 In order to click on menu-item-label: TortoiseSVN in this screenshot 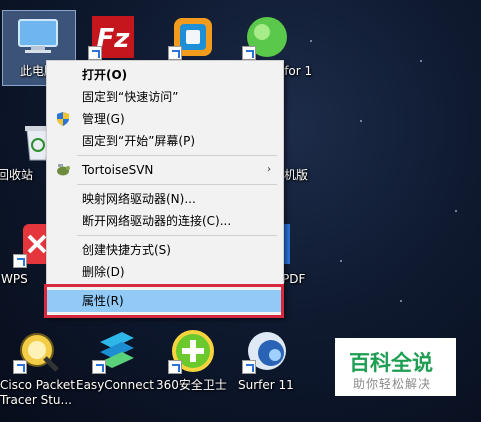, I will do `click(118, 170)`.